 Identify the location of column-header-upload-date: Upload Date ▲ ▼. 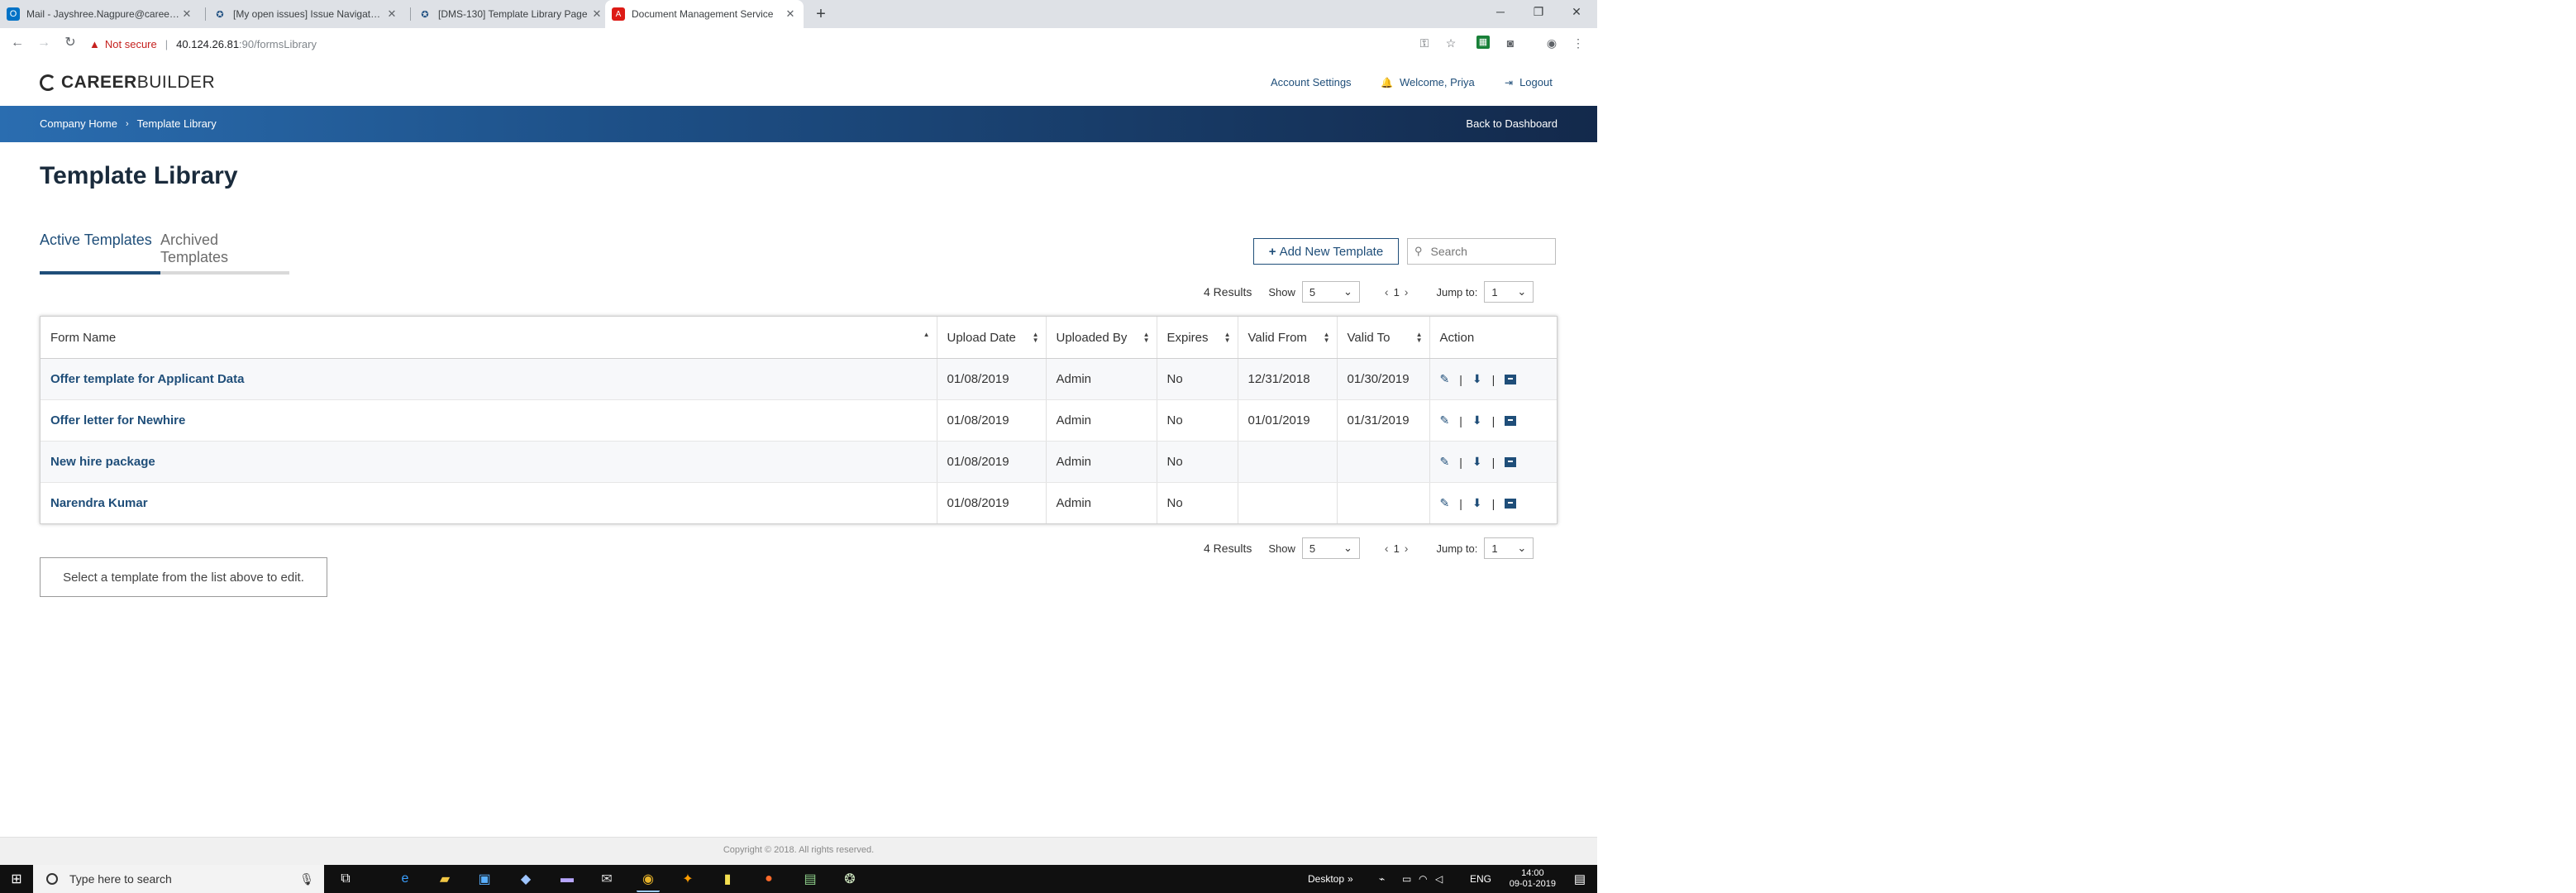
(992, 338).